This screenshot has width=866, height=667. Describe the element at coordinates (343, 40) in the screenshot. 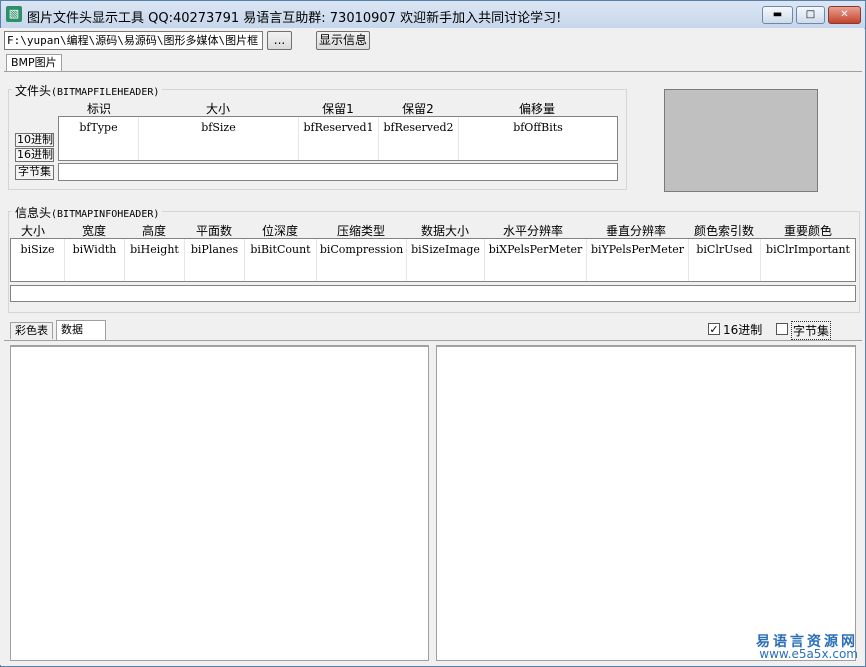

I see `show-info-button: 显示信息` at that location.